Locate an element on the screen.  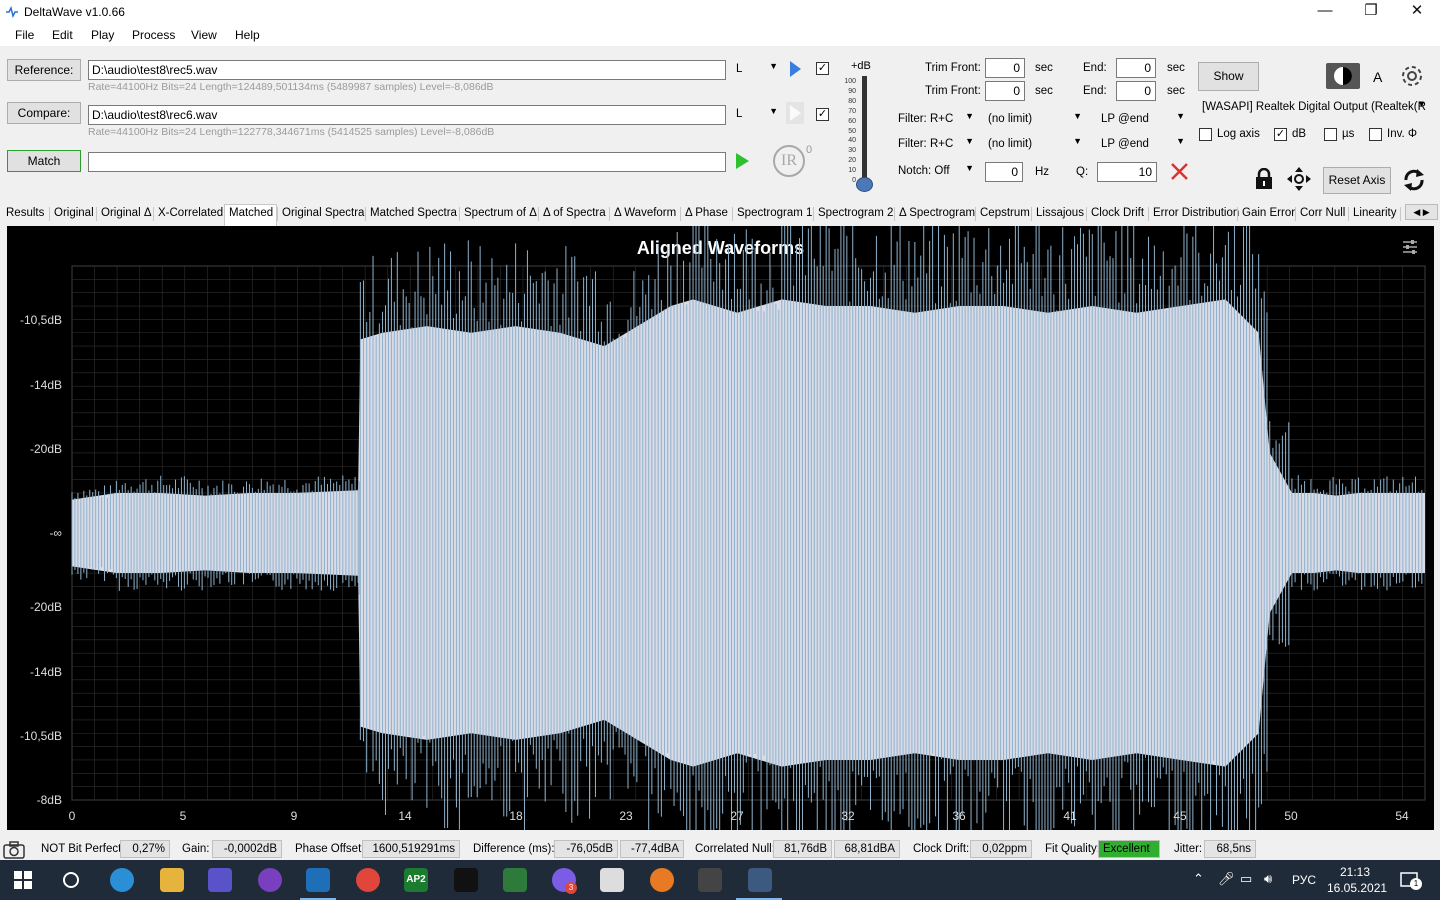
filter2-limit-select: (no limit) ▼ is located at coordinates (1035, 145).